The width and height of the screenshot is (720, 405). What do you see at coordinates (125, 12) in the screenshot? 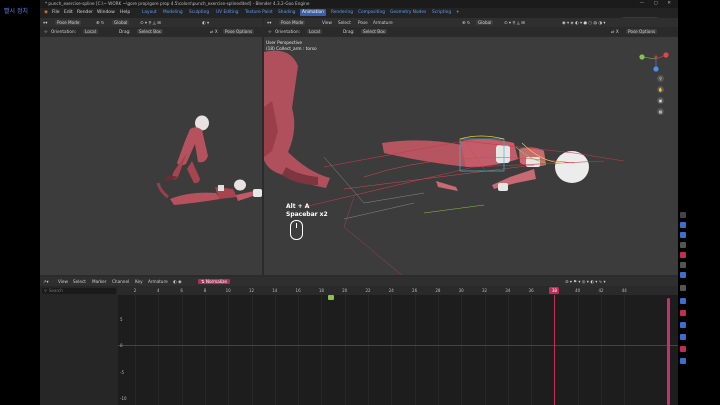
I see `menu-help: Help` at bounding box center [125, 12].